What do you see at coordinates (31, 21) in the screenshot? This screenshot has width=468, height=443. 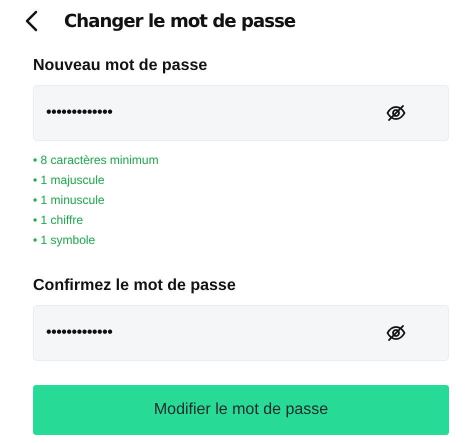 I see `back-button` at bounding box center [31, 21].